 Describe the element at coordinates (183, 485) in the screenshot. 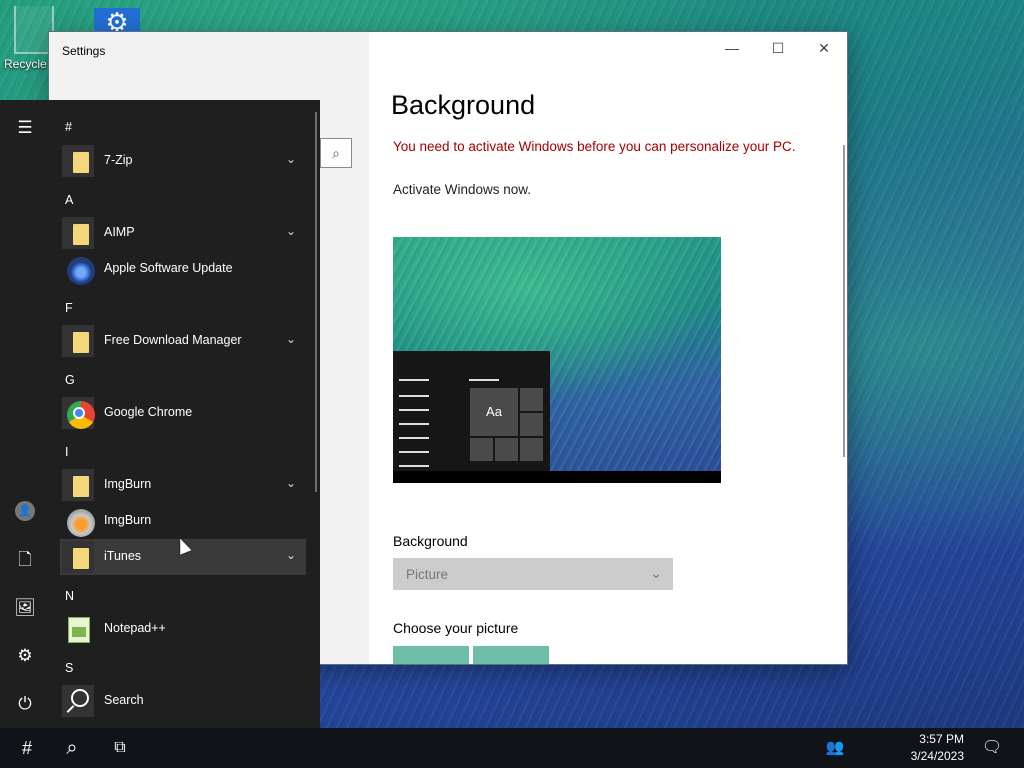

I see `app-imgburn-folder: ImgBurn ⌄` at that location.